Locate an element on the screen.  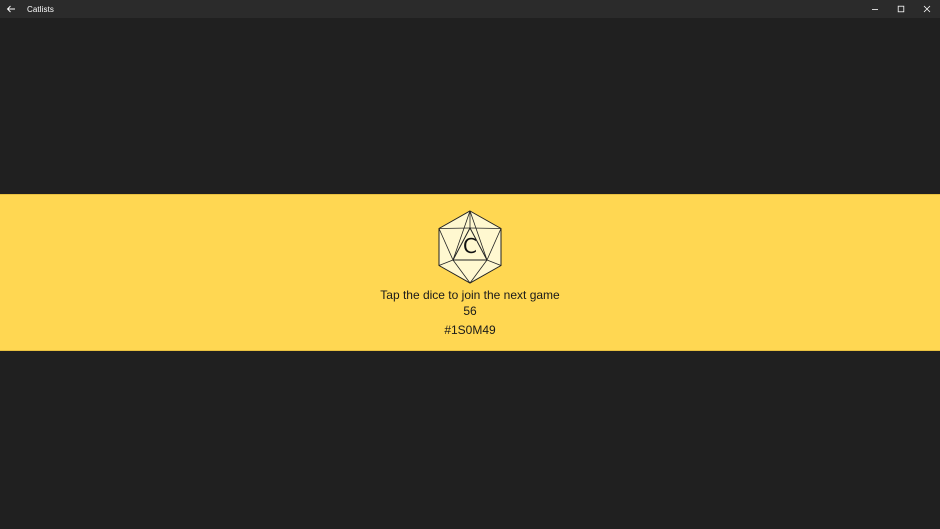
back-button is located at coordinates (11, 9).